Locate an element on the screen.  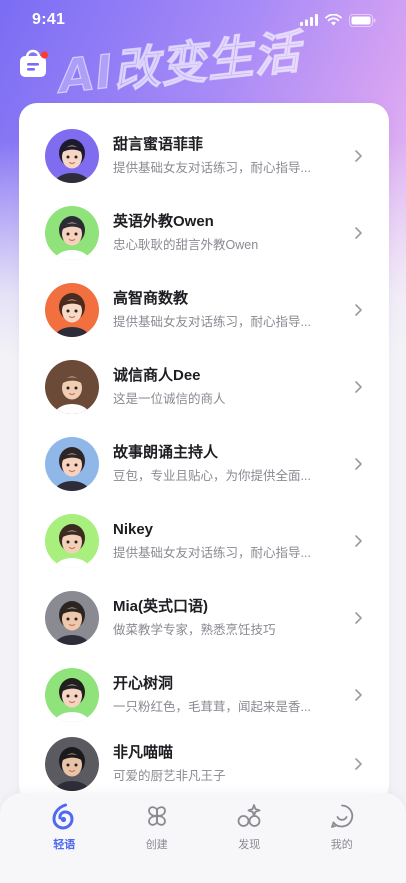
assistant-name: 故事朗诵主持人 is located at coordinates (166, 452).